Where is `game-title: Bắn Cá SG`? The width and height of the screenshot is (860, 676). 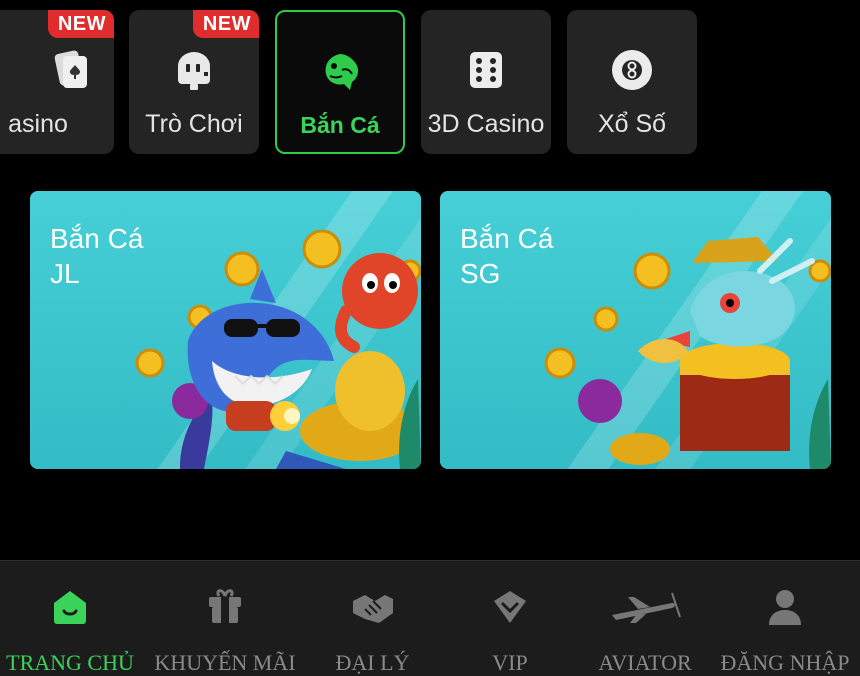 game-title: Bắn Cá SG is located at coordinates (507, 256).